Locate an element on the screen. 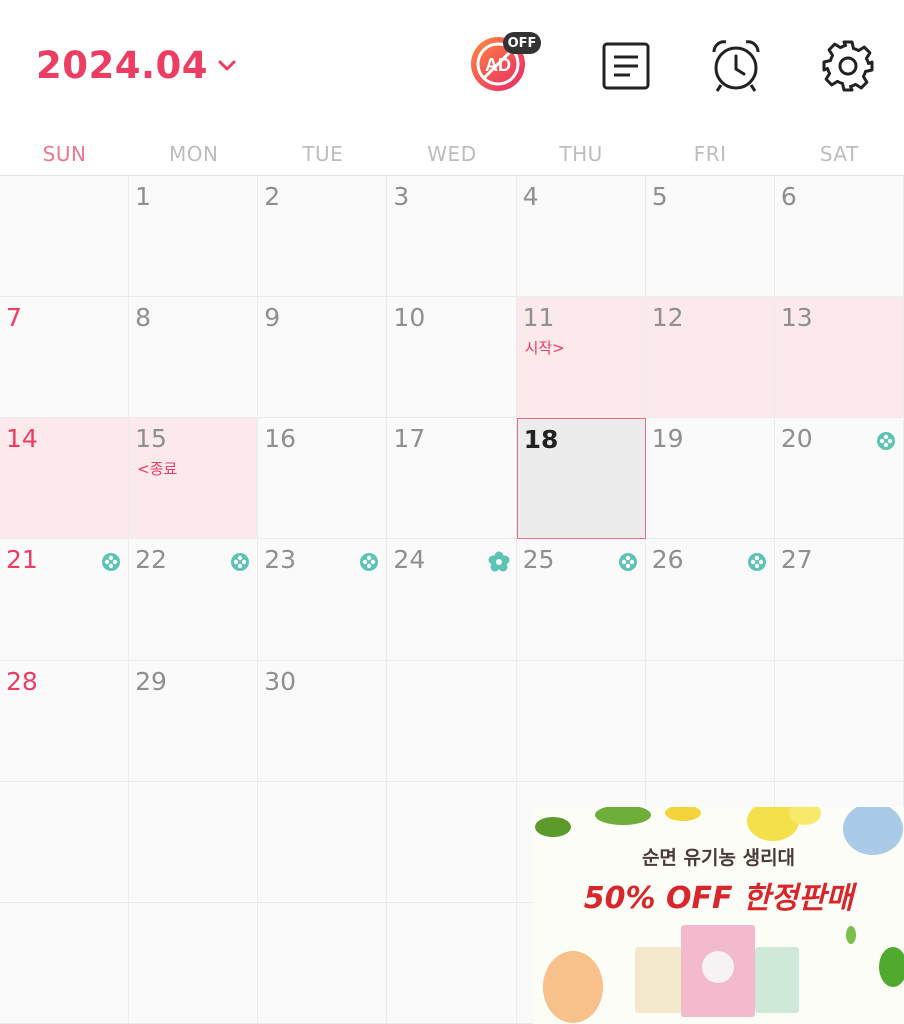 The image size is (904, 1024). alarm-clock-icon is located at coordinates (736, 66).